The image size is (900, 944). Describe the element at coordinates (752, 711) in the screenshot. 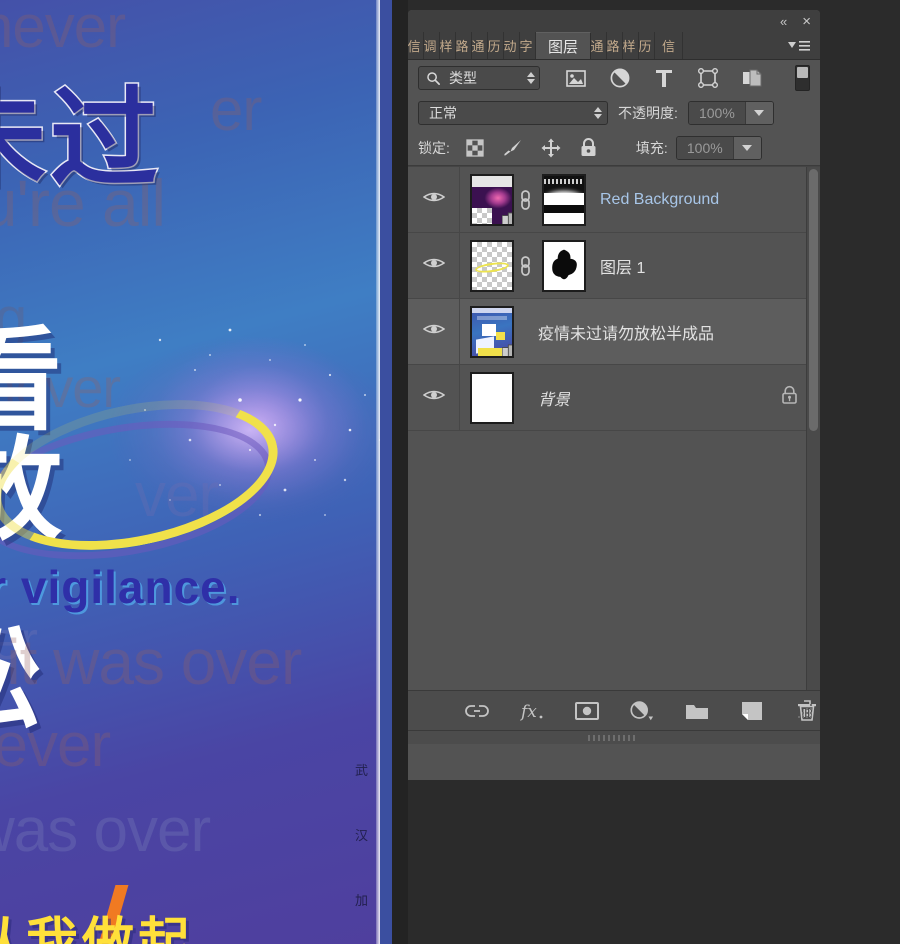

I see `new-layer-button` at that location.